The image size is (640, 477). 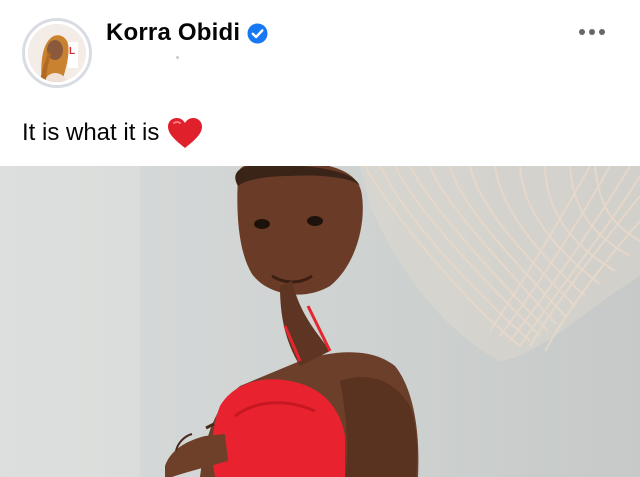 I want to click on verified-badge-icon, so click(x=257, y=33).